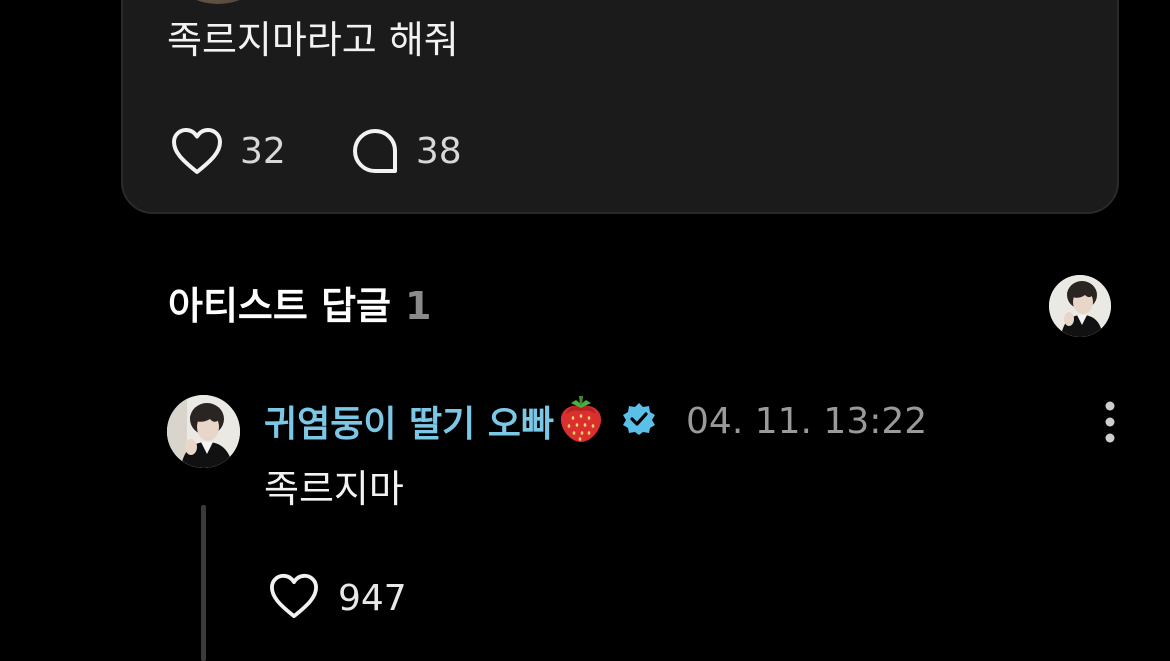 Image resolution: width=1170 pixels, height=661 pixels. I want to click on post-text: 족르지마라고 해줘, so click(313, 40).